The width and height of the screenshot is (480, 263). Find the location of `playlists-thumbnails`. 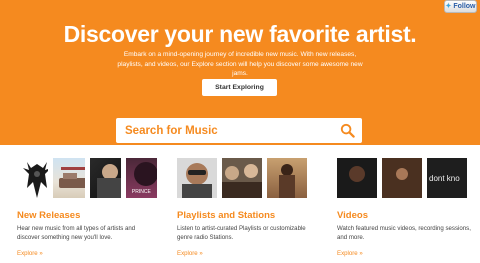

playlists-thumbnails is located at coordinates (247, 178).